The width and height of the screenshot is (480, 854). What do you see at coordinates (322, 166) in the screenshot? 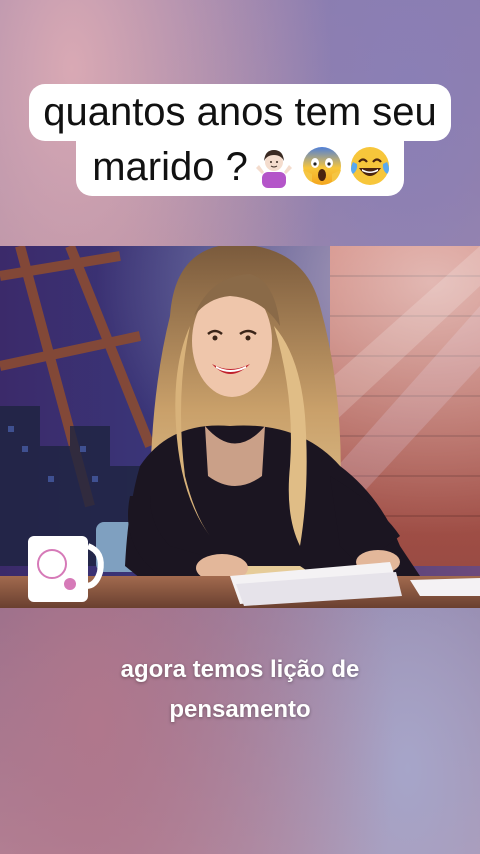
I see `face-screaming-in-fear-icon` at bounding box center [322, 166].